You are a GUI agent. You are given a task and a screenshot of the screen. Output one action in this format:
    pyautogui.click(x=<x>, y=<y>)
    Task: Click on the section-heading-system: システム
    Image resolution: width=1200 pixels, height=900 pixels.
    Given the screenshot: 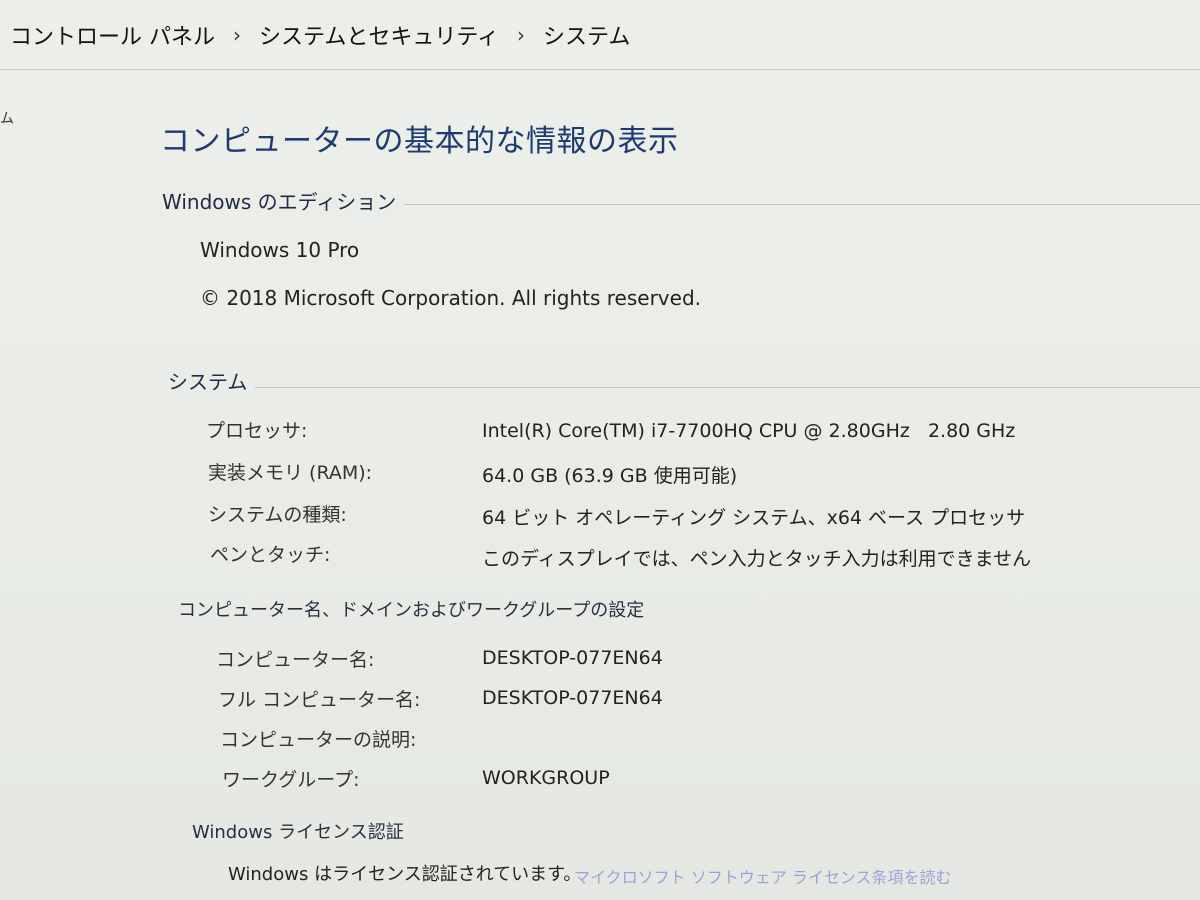 What is the action you would take?
    pyautogui.click(x=684, y=380)
    